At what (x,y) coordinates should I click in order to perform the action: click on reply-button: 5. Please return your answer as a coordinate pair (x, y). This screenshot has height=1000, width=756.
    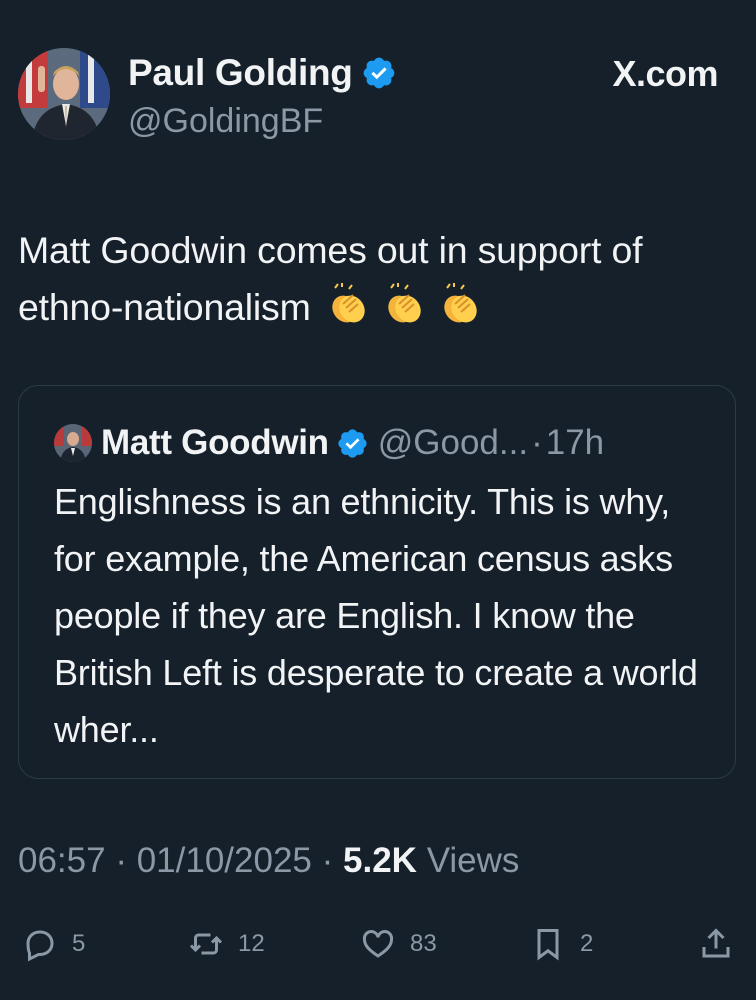
    Looking at the image, I should click on (53, 944).